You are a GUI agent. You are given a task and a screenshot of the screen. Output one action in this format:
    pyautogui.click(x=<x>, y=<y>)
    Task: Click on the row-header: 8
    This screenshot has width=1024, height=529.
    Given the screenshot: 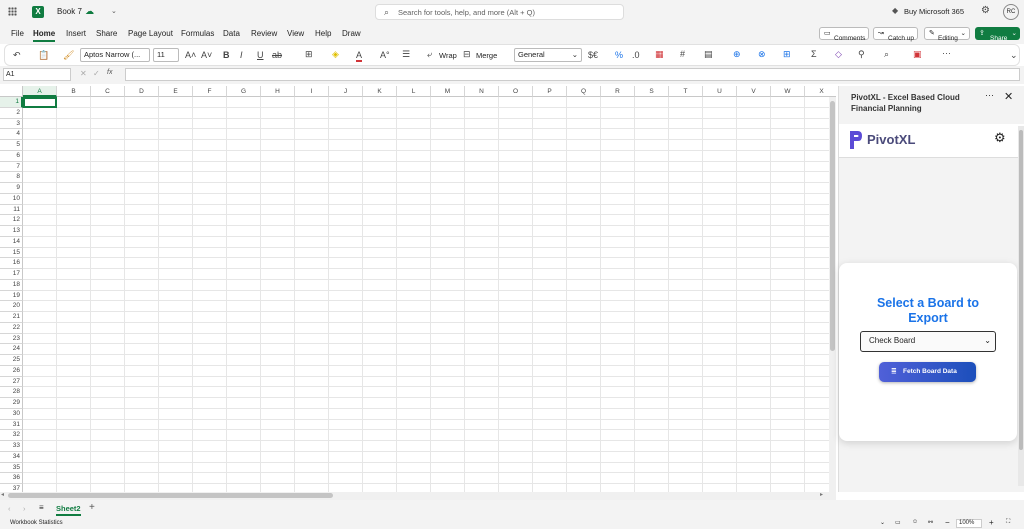 What is the action you would take?
    pyautogui.click(x=11, y=177)
    